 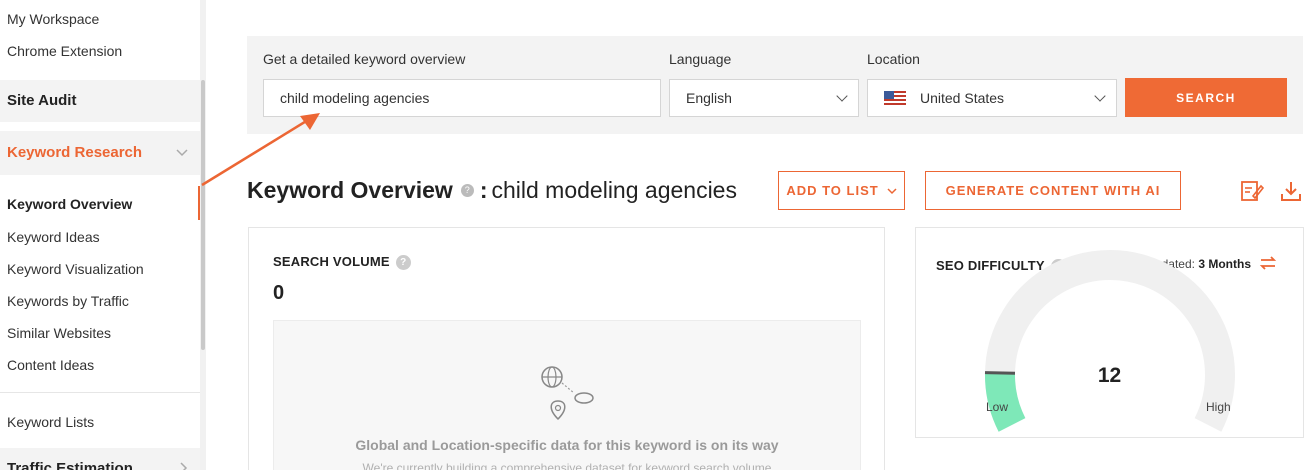 What do you see at coordinates (1291, 191) in the screenshot?
I see `download-icon` at bounding box center [1291, 191].